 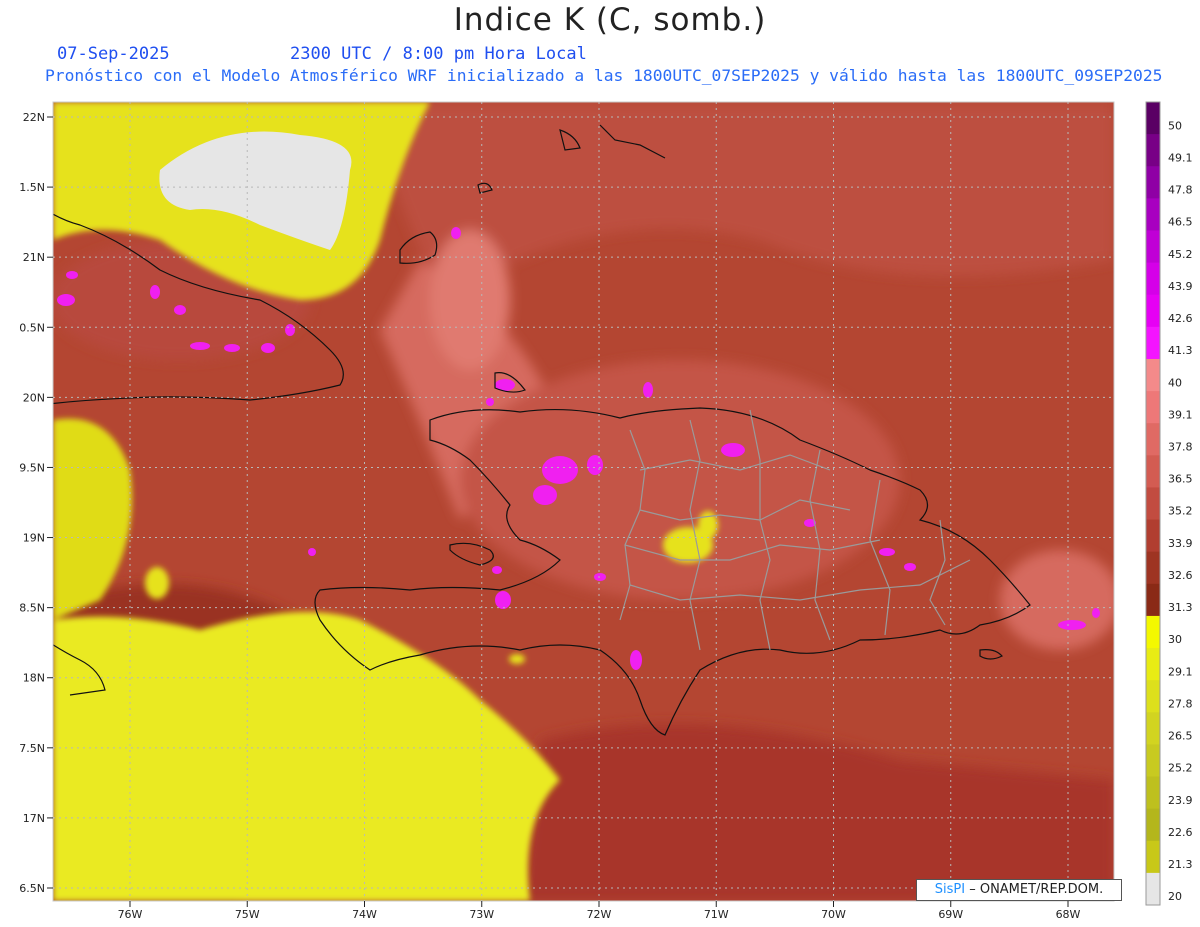 I want to click on lon-tick-label: 74W, so click(x=364, y=914).